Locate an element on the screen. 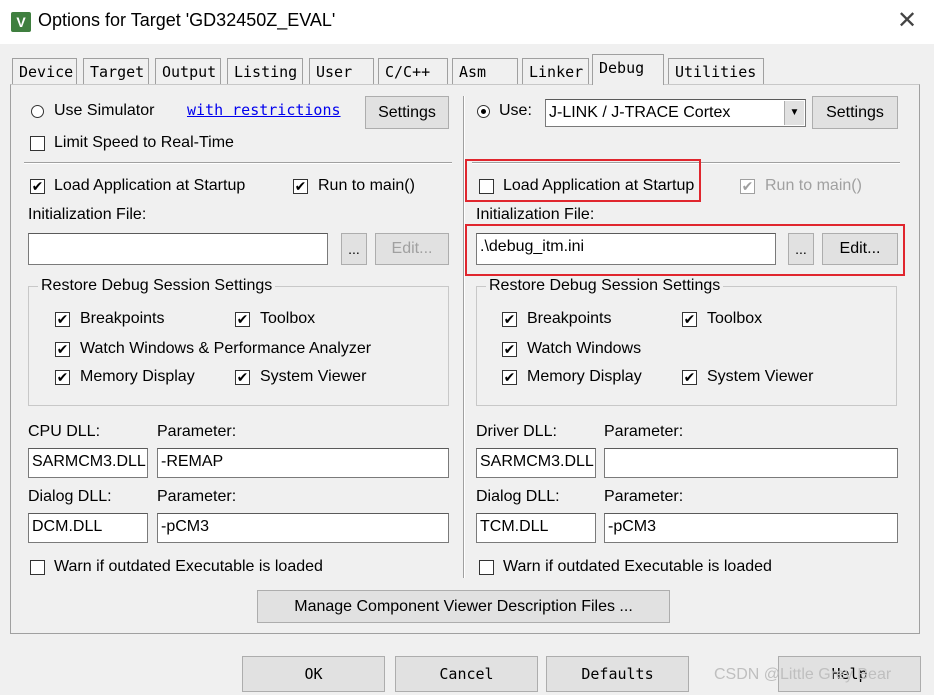 The width and height of the screenshot is (934, 695). watermark: CSDN @Little Grey Bear is located at coordinates (803, 674).